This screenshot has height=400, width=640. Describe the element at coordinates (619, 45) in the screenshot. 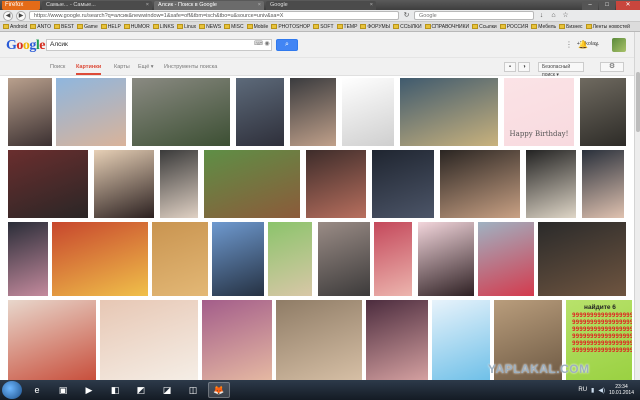

I see `avatar` at that location.